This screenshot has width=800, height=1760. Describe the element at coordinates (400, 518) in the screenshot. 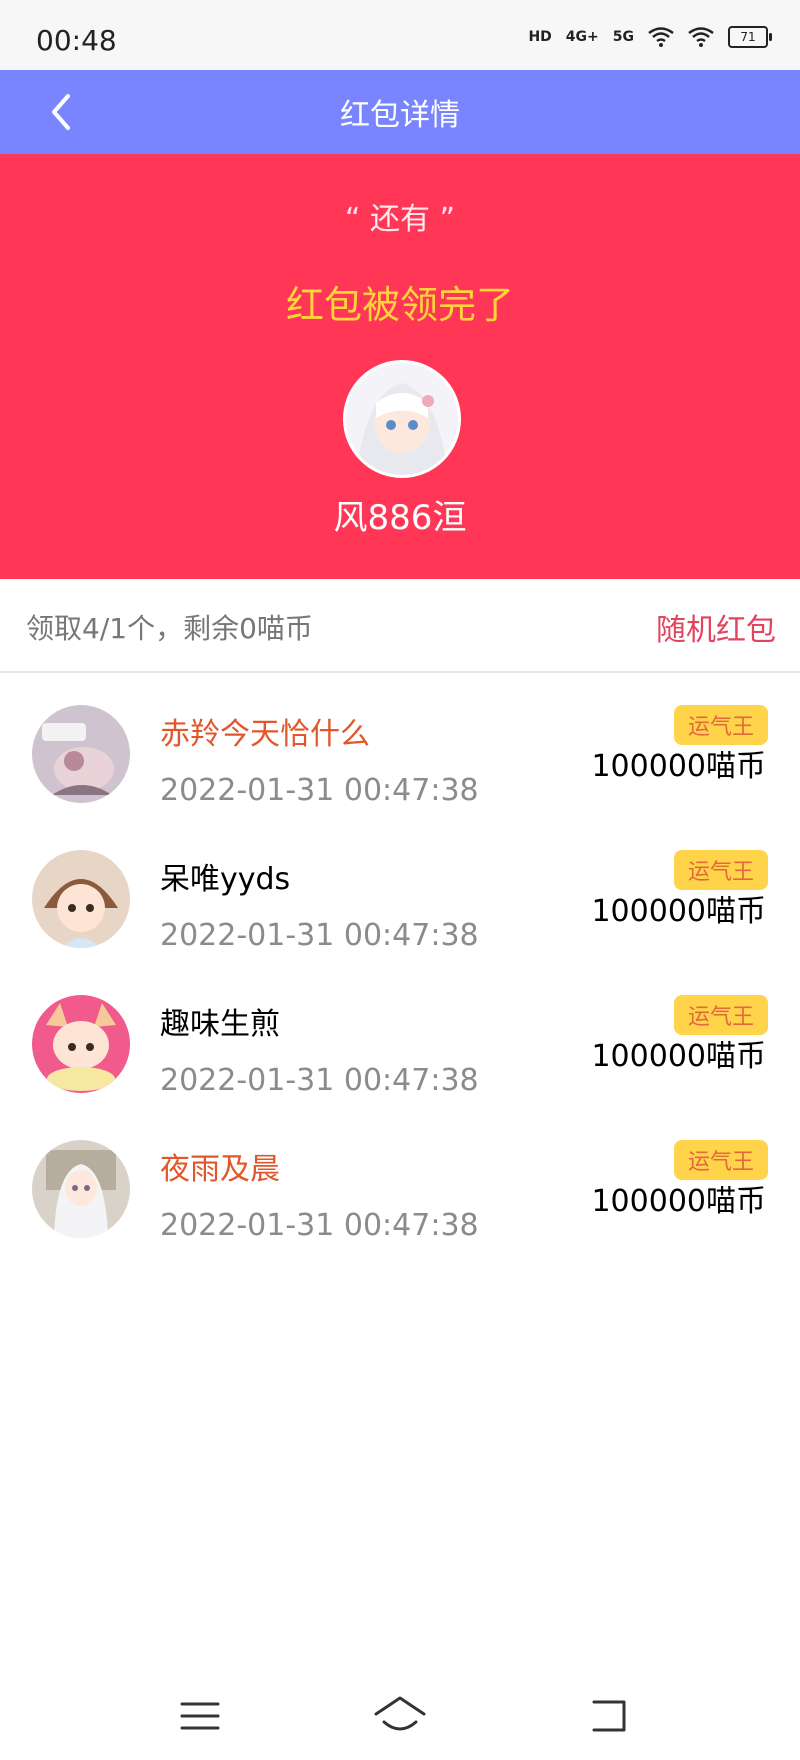

I see `sender-name: 风886洹` at that location.